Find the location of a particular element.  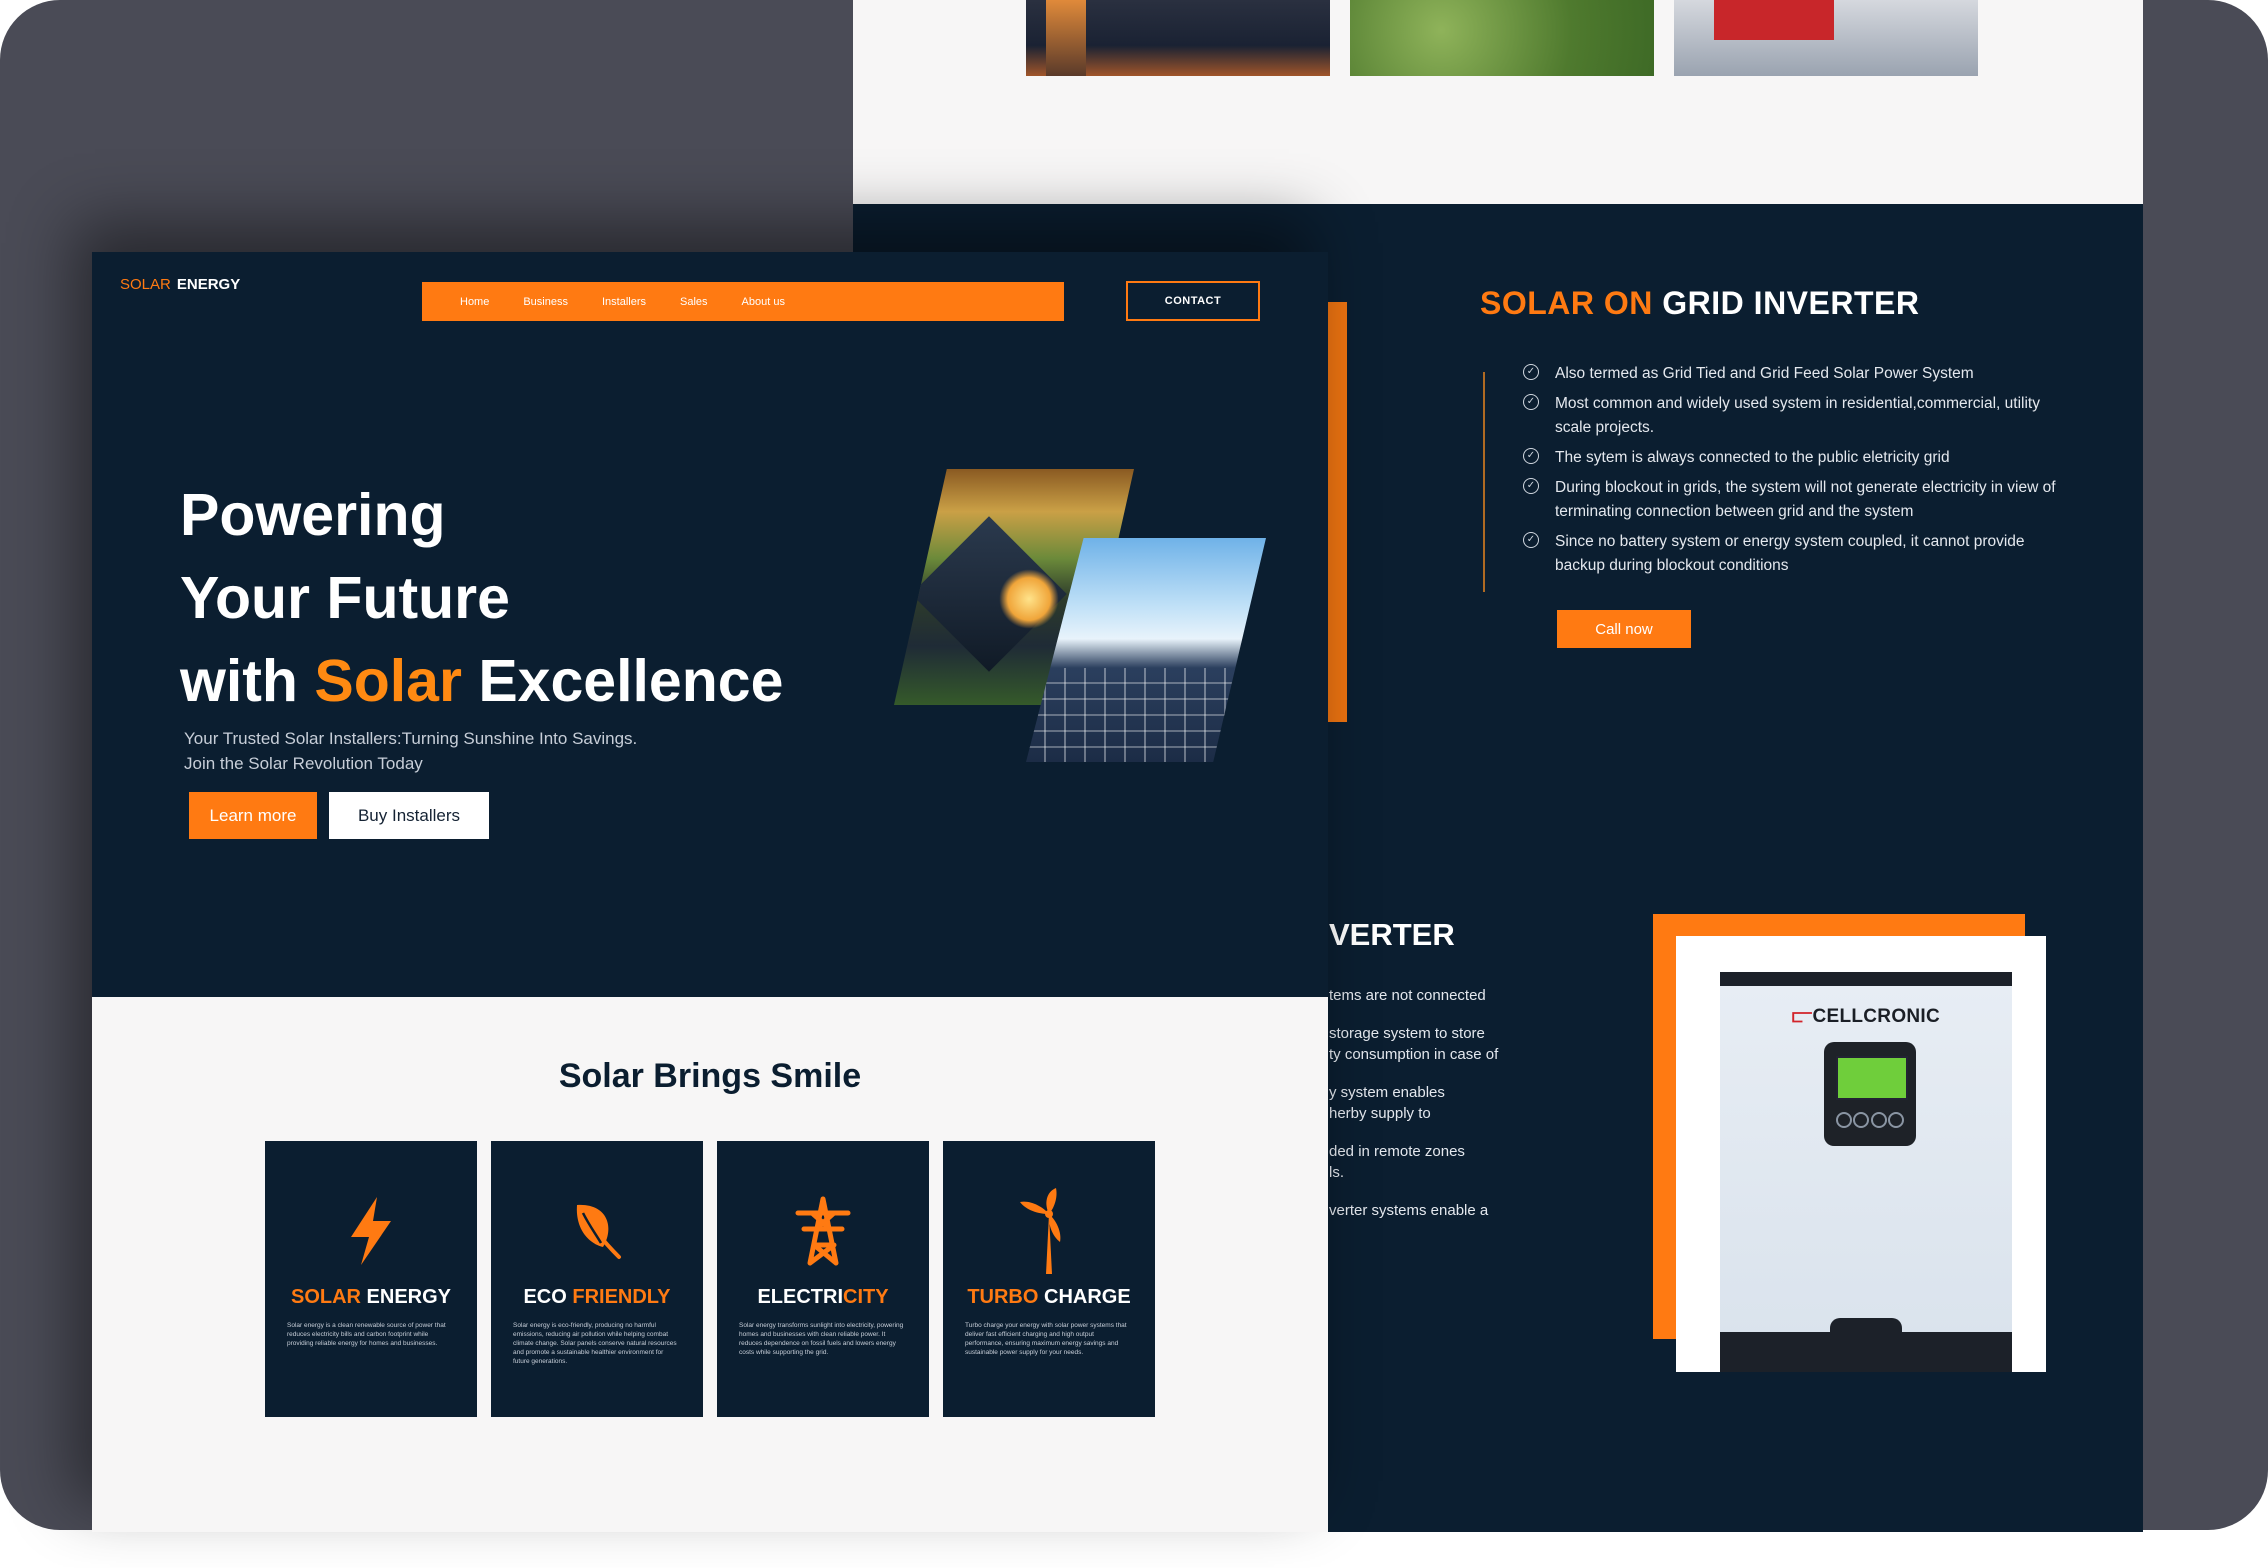

inverter-control-panel is located at coordinates (1870, 1094).